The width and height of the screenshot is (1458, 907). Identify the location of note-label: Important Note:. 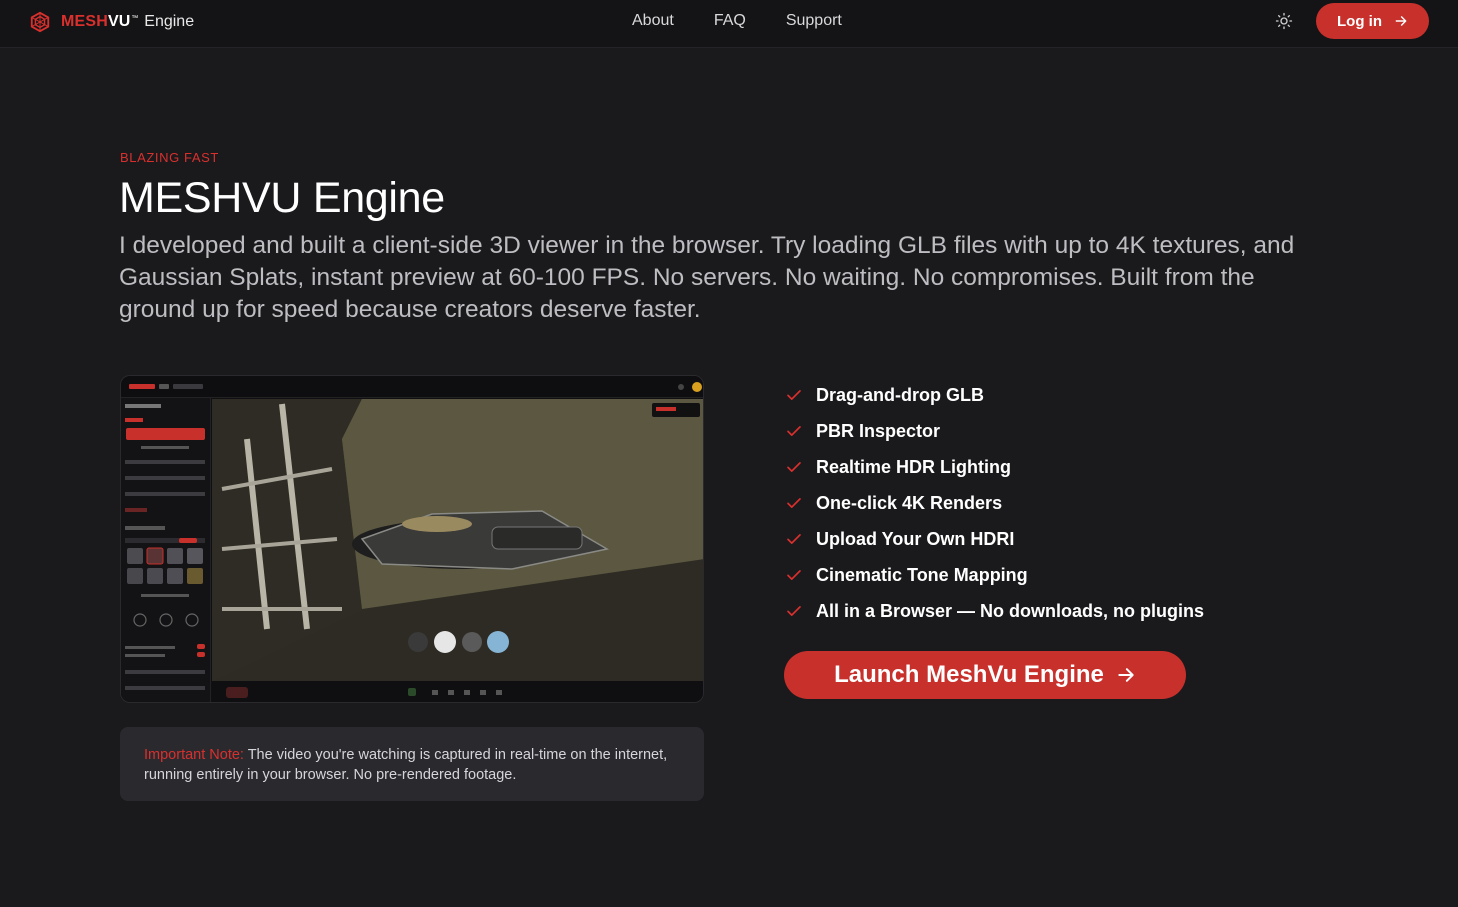
(194, 755).